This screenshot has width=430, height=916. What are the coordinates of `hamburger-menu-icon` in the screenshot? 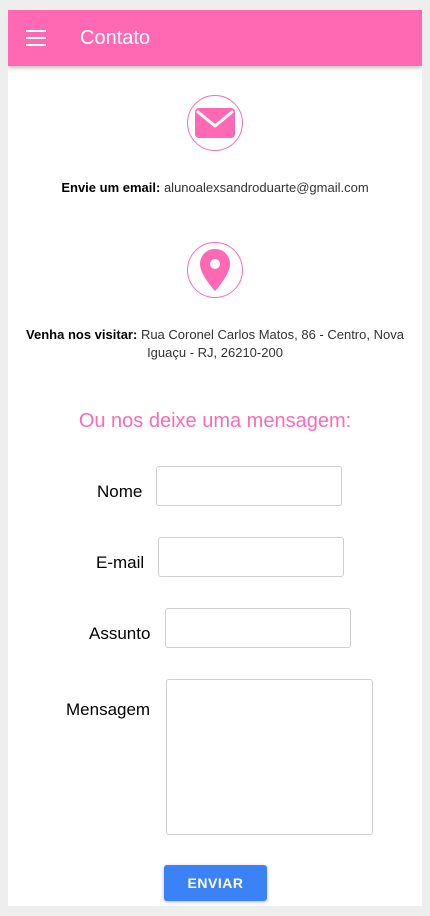 It's located at (36, 38).